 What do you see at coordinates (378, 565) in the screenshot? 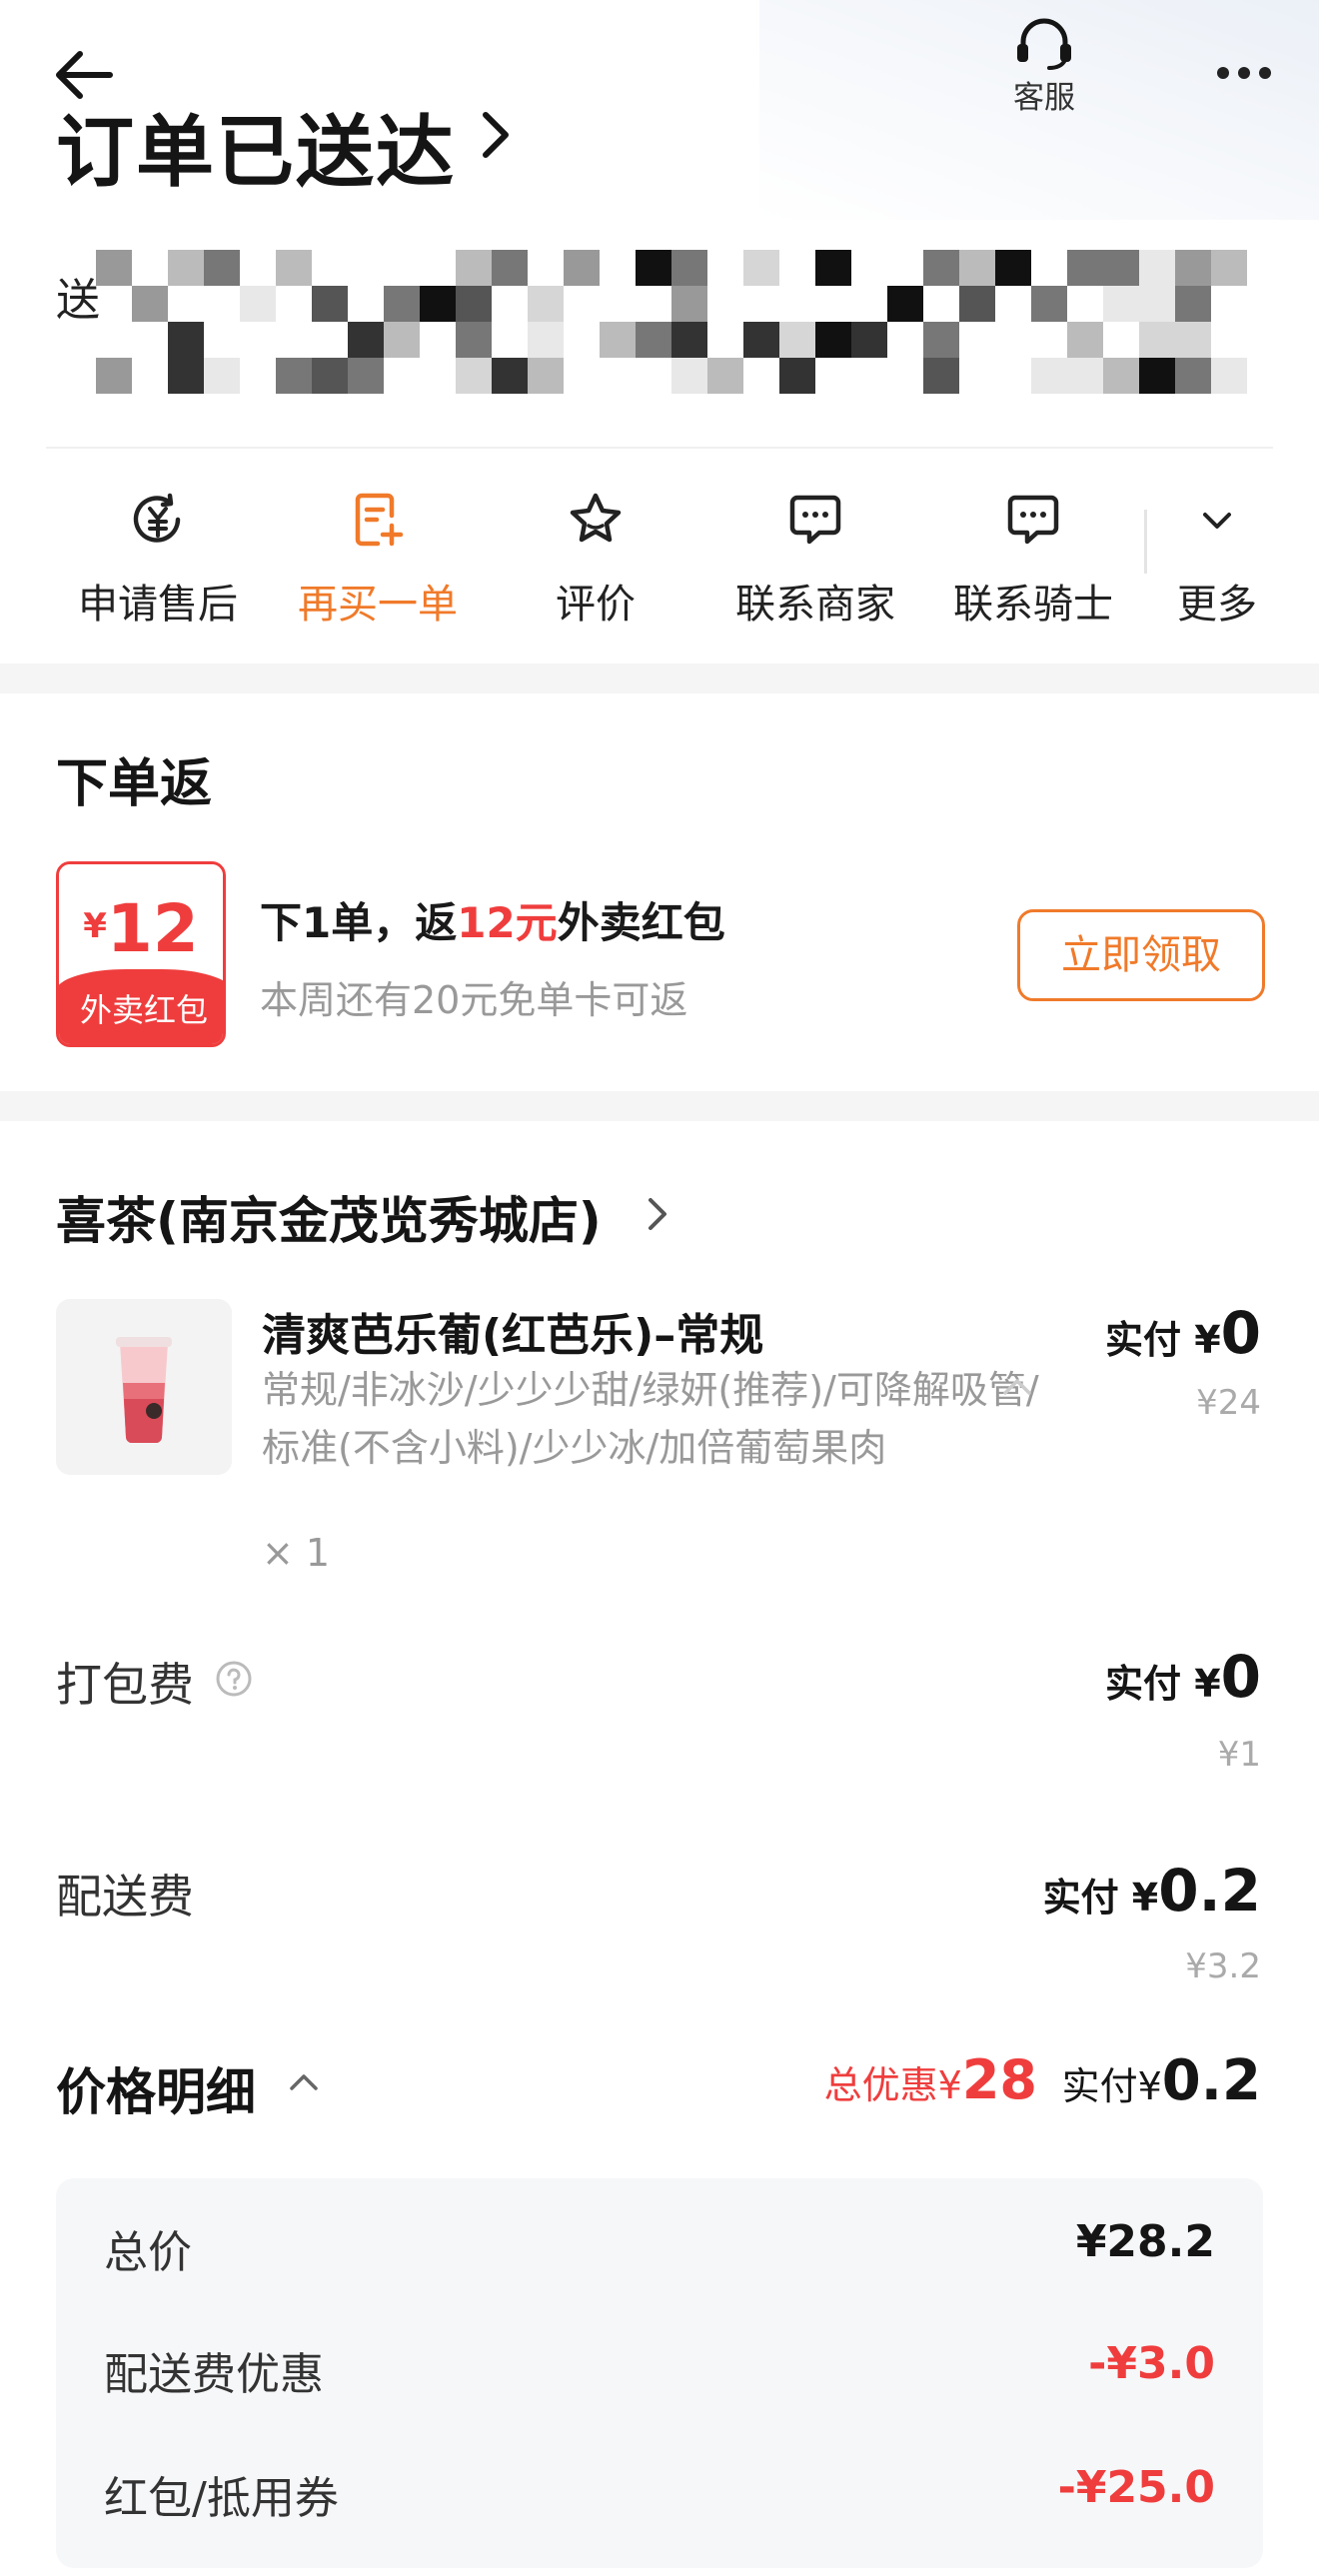
I see `action-reorder: 再买一单` at bounding box center [378, 565].